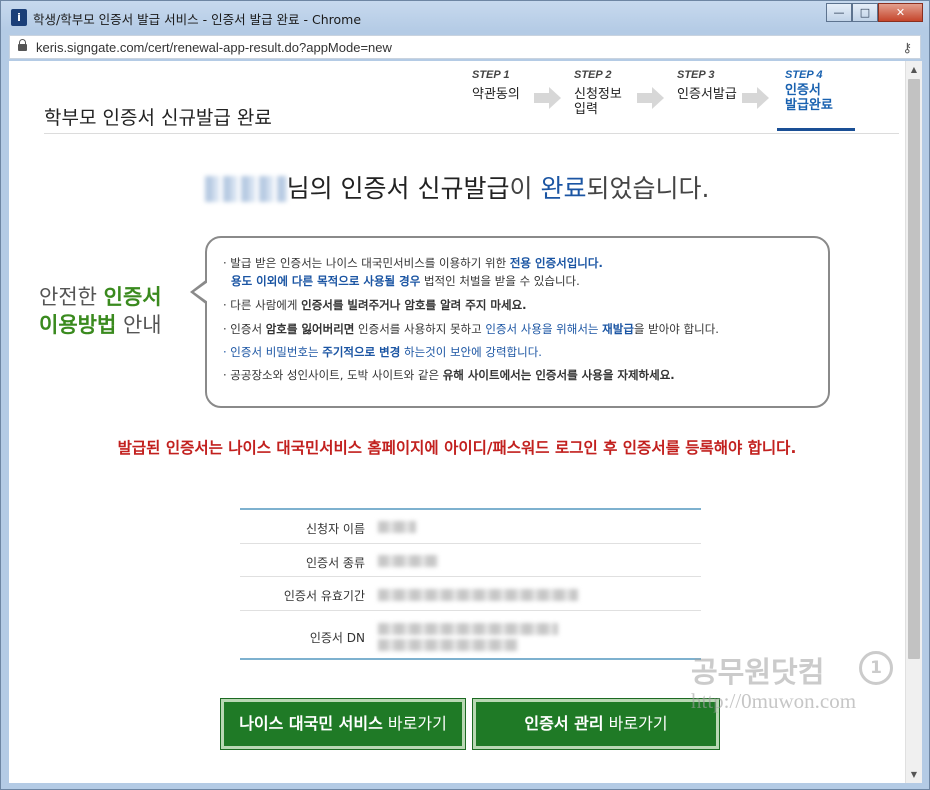 This screenshot has width=930, height=790. I want to click on info-label: 인증서 DN, so click(337, 638).